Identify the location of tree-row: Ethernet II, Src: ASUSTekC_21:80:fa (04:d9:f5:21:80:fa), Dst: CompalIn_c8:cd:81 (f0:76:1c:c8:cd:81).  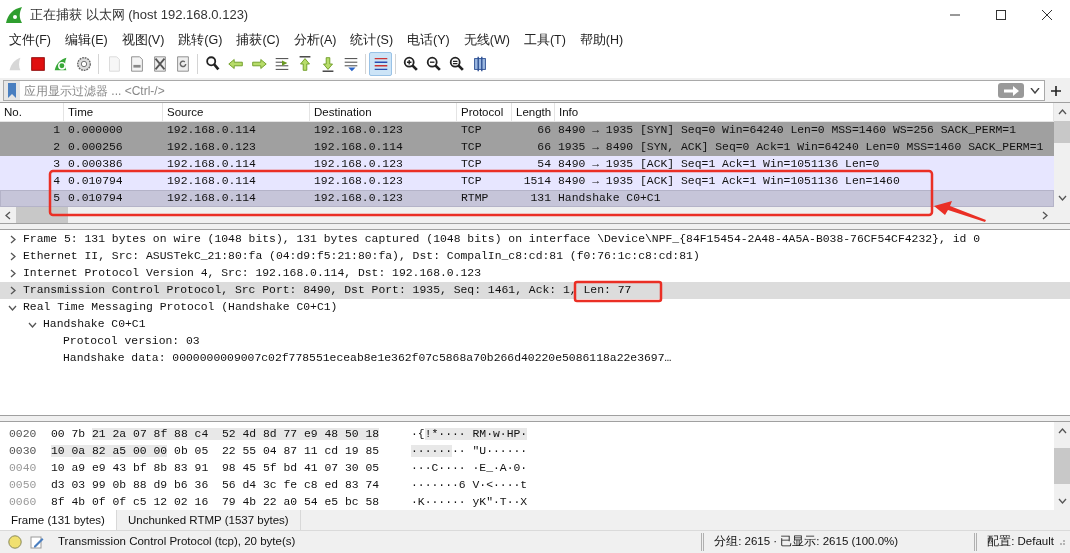
(535, 256).